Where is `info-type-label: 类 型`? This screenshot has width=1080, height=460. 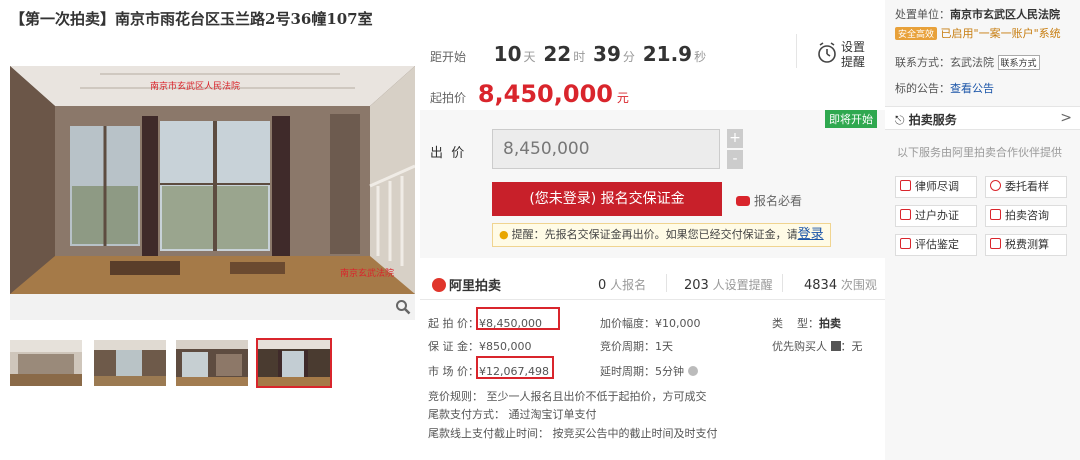 info-type-label: 类 型 is located at coordinates (790, 323).